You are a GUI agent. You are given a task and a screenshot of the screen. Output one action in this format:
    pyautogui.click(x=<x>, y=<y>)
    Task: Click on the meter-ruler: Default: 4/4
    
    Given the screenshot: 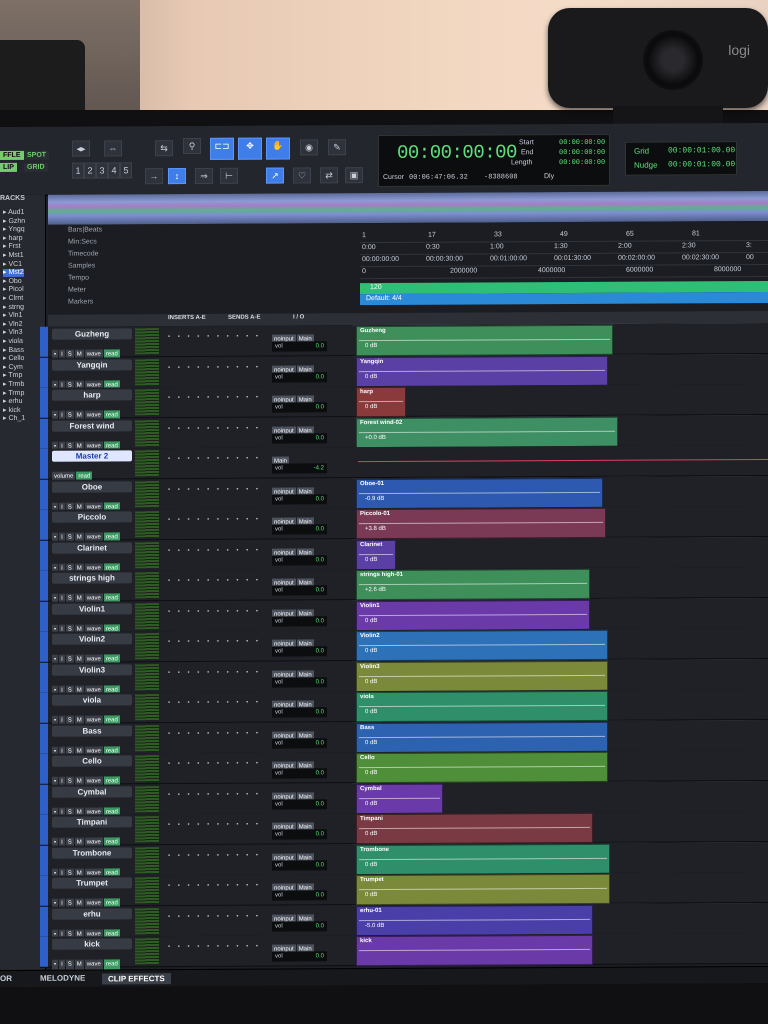 What is the action you would take?
    pyautogui.click(x=564, y=298)
    